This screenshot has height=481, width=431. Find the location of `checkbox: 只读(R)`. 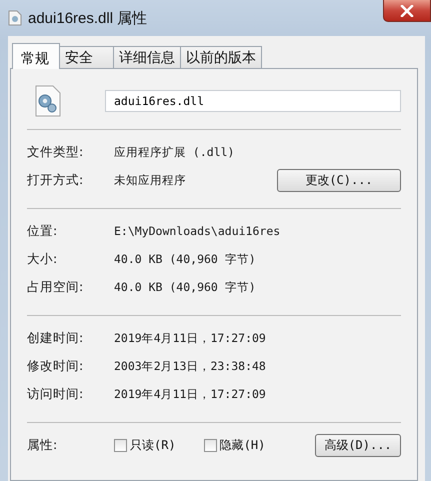

checkbox: 只读(R) is located at coordinates (145, 445).